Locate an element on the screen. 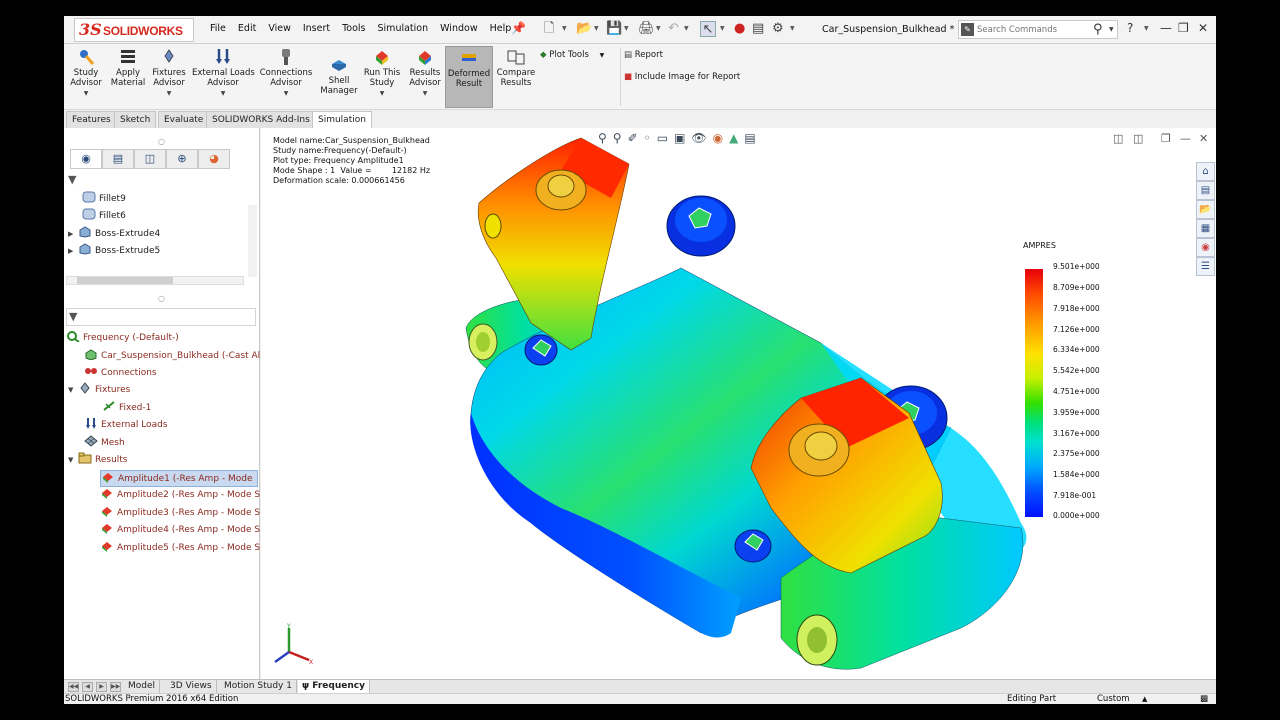 The height and width of the screenshot is (720, 1280). panel-splitter: ○ is located at coordinates (161, 141).